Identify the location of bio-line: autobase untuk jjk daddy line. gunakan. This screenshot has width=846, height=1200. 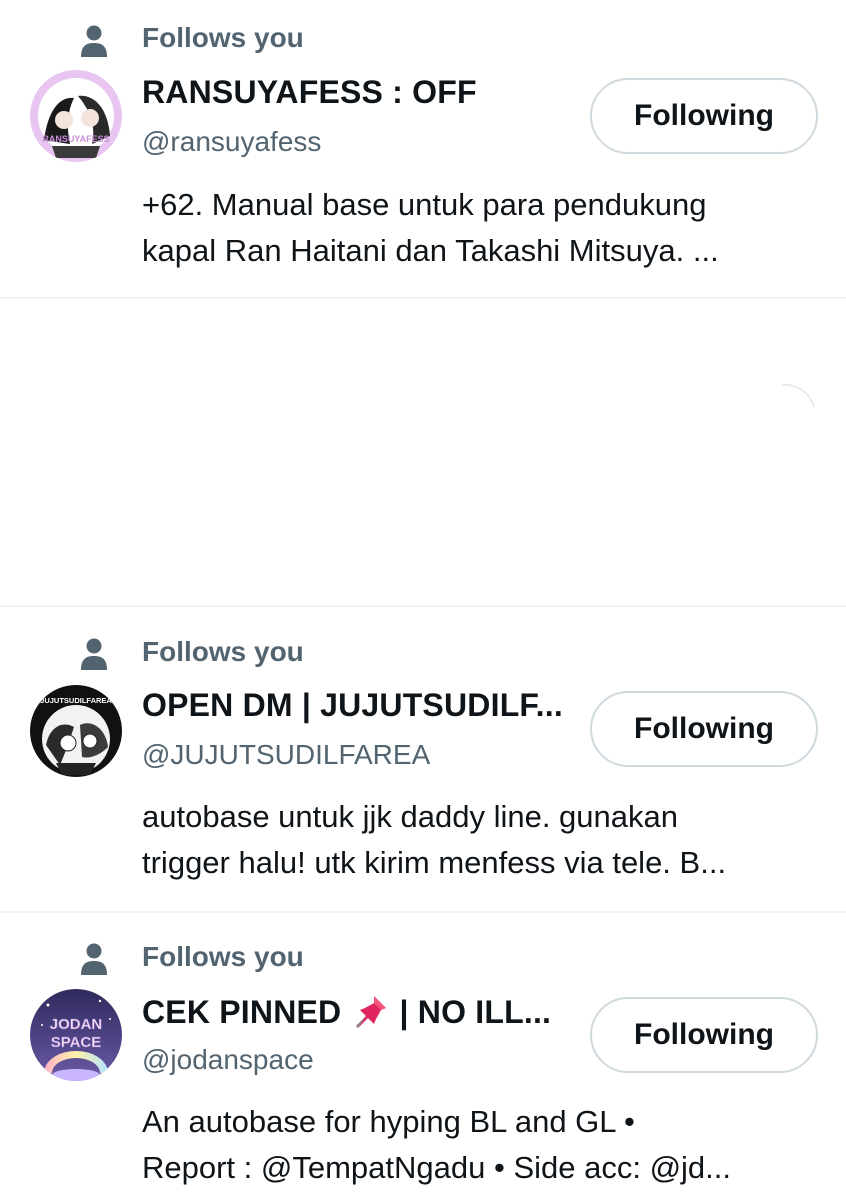
(410, 816).